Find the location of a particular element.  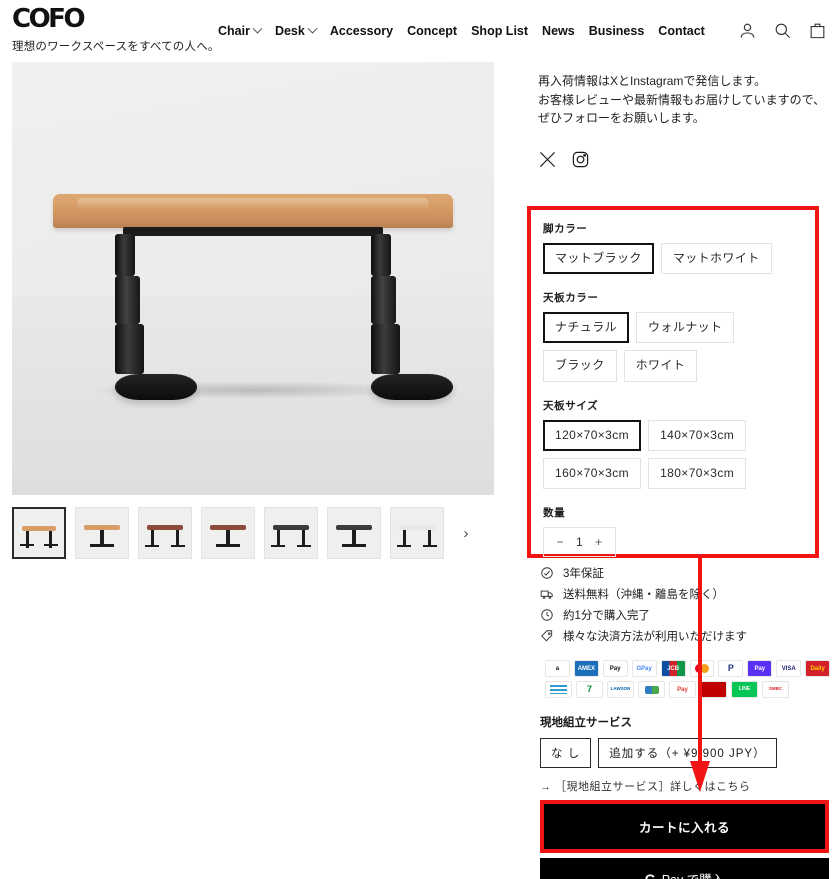

google-pay-label: Pay で購入 is located at coordinates (693, 874).